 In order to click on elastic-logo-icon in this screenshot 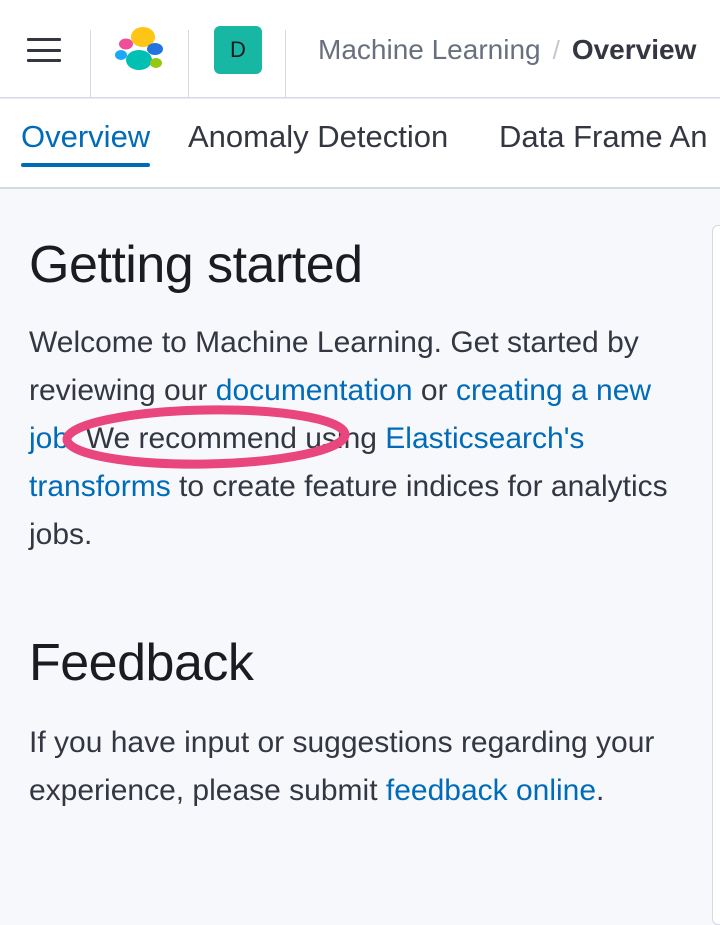, I will do `click(139, 49)`.